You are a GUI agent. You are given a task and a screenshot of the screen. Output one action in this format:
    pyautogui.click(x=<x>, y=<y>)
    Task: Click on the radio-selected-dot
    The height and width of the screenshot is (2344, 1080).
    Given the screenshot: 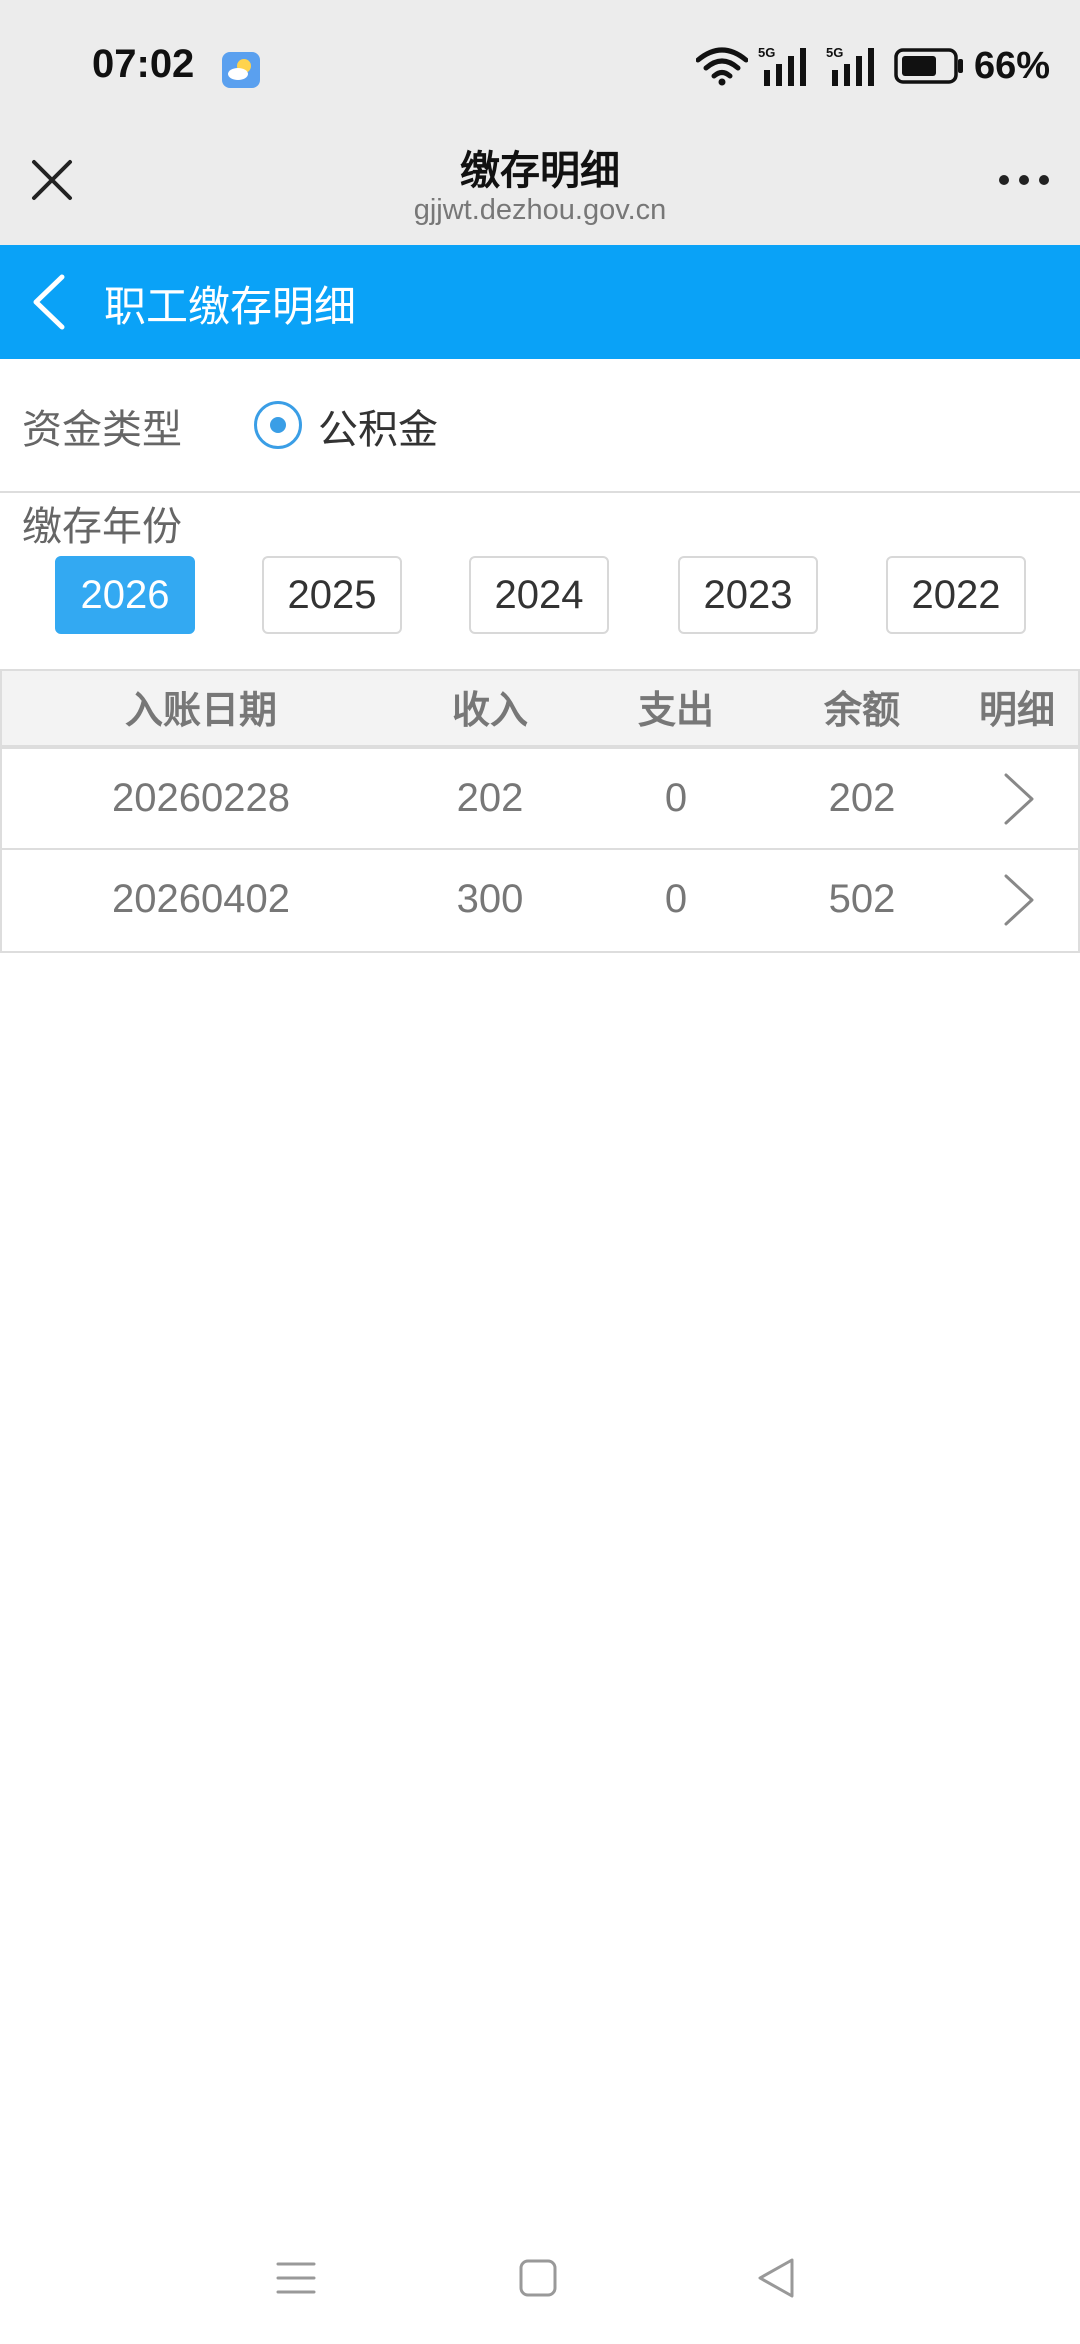 What is the action you would take?
    pyautogui.click(x=278, y=425)
    